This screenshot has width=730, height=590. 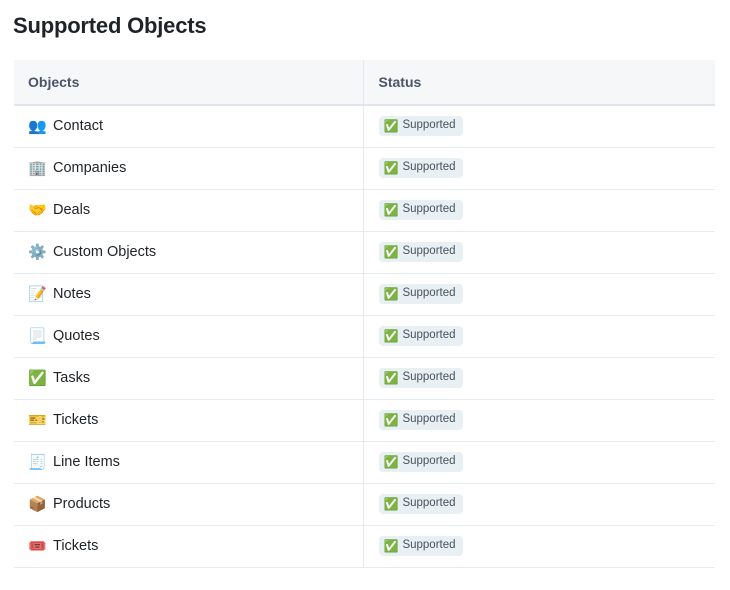 I want to click on object-cell-content: 📃 Quotes, so click(x=195, y=336).